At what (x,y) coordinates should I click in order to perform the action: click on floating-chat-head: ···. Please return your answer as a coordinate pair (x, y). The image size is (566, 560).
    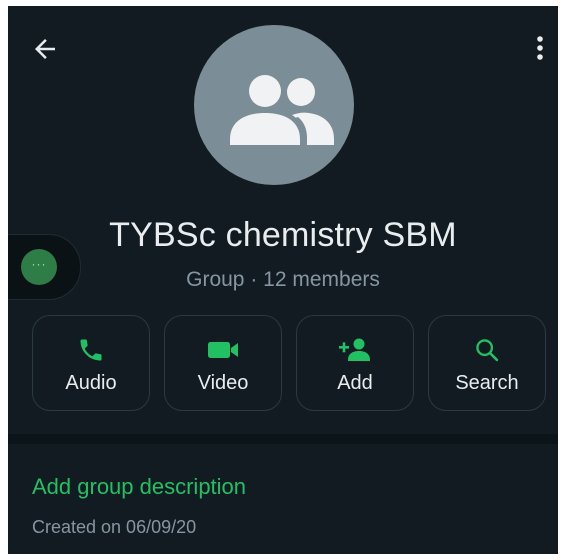
    Looking at the image, I should click on (44, 267).